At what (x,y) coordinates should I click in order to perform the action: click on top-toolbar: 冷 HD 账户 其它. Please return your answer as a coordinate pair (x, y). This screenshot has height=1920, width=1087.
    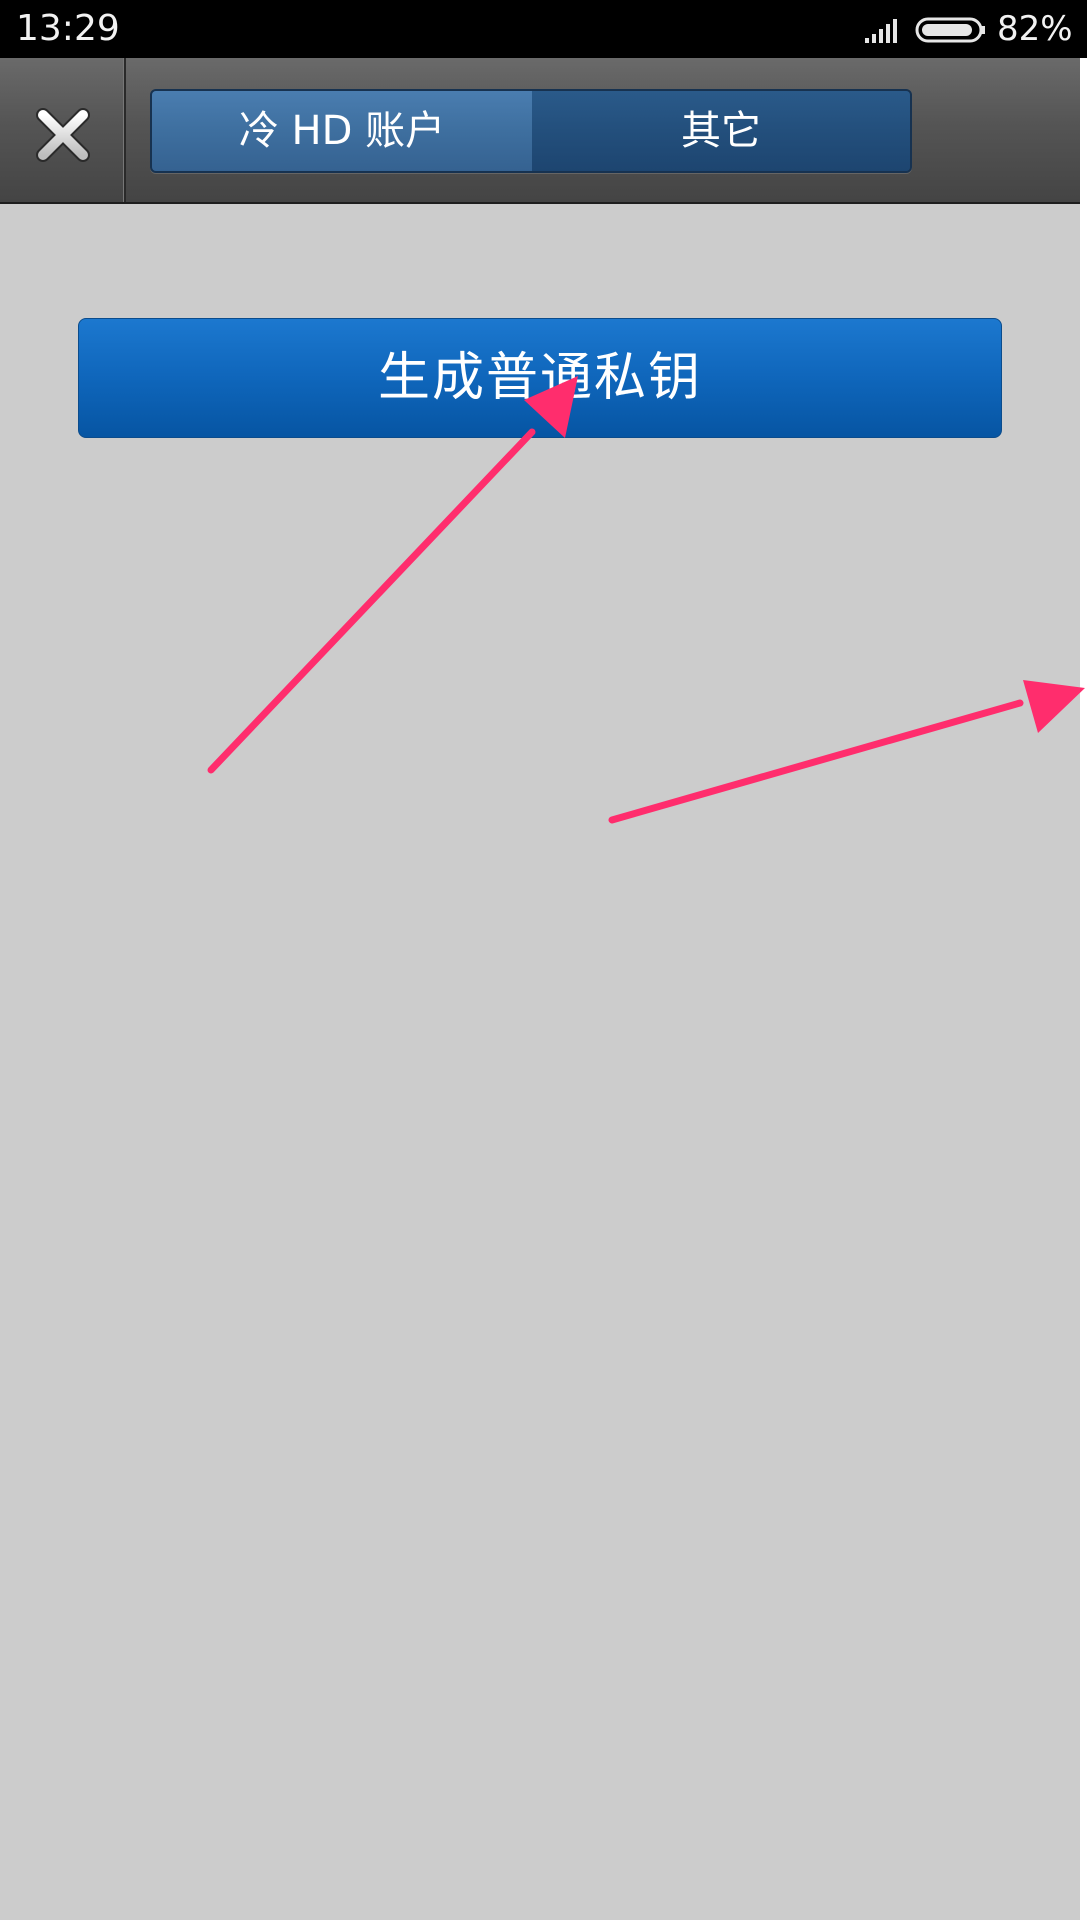
    Looking at the image, I should click on (540, 131).